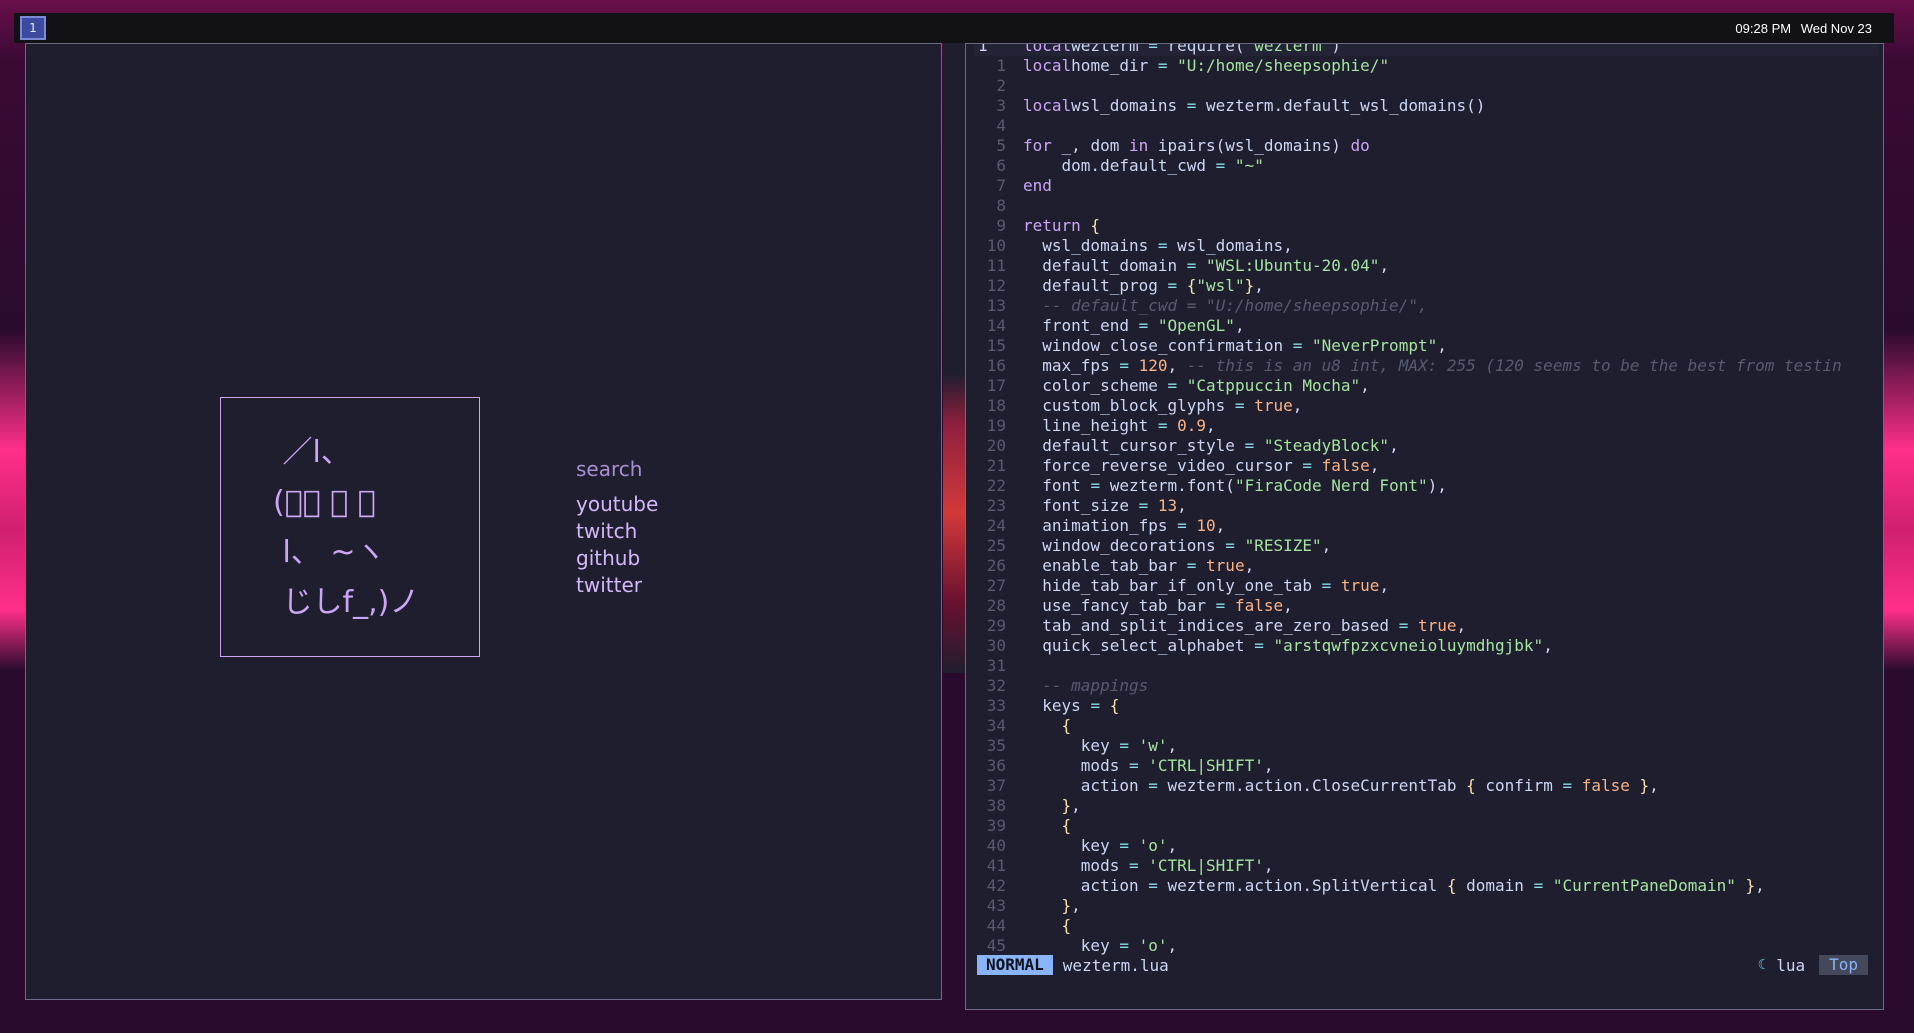 The image size is (1914, 1033). What do you see at coordinates (1426, 746) in the screenshot?
I see `code-line: 35 key = 'w',` at bounding box center [1426, 746].